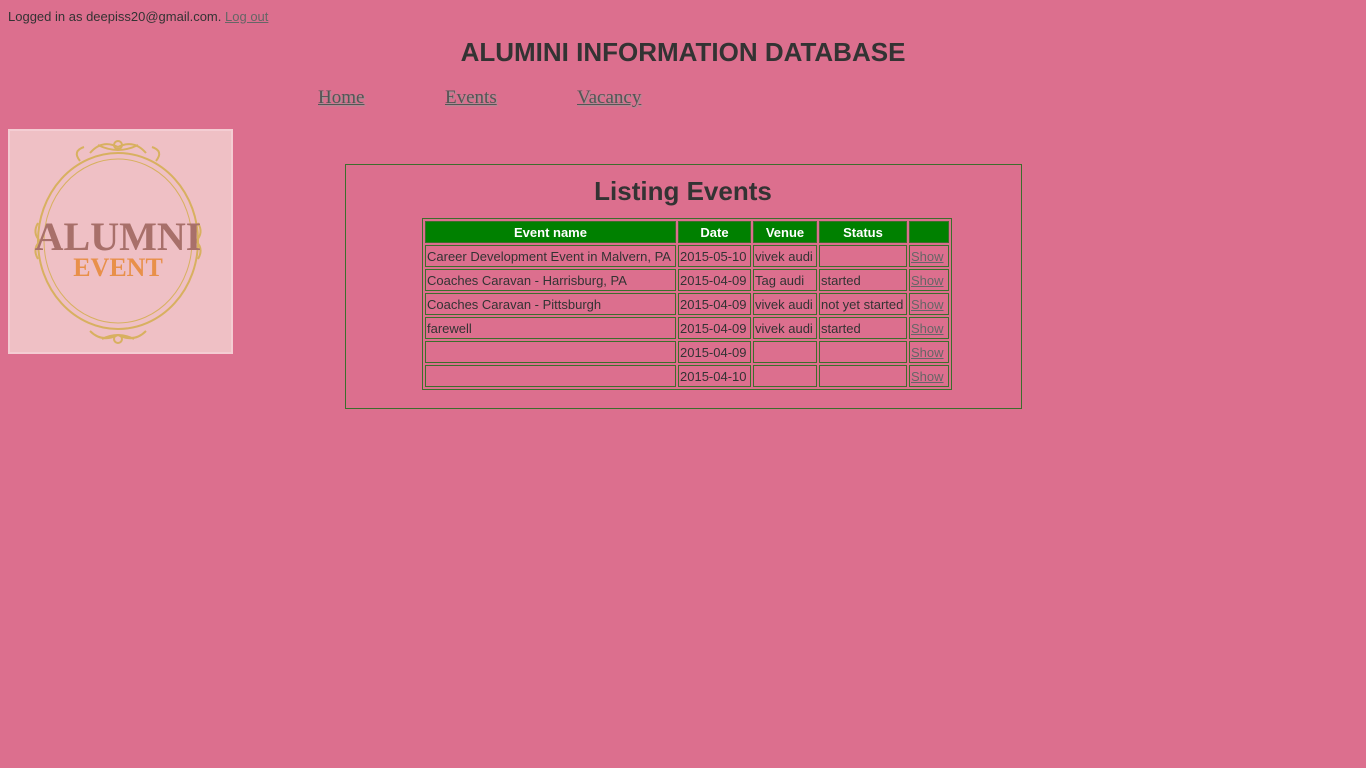 Image resolution: width=1366 pixels, height=768 pixels. What do you see at coordinates (714, 256) in the screenshot?
I see `cell-date: 2015-05-10` at bounding box center [714, 256].